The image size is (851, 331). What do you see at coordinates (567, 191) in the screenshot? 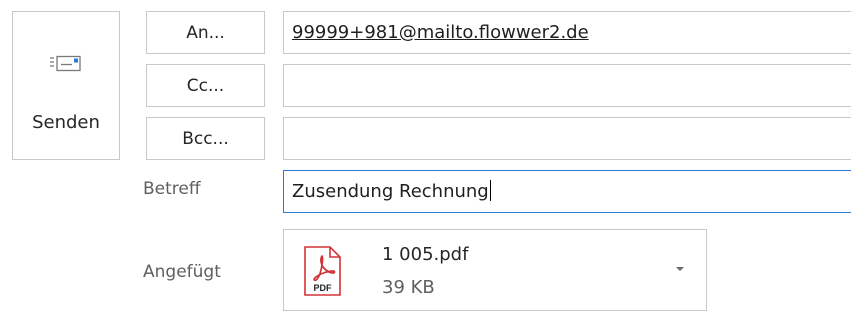
I see `subject-field: Zusendung Rechnung` at bounding box center [567, 191].